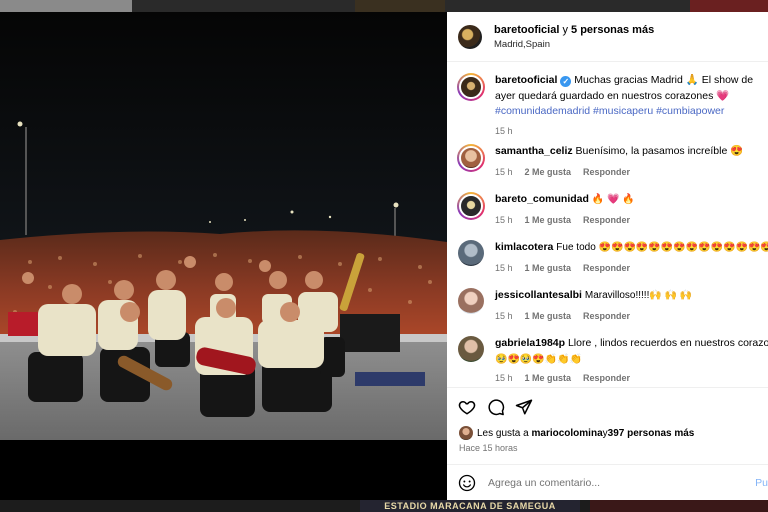 This screenshot has width=768, height=512. What do you see at coordinates (524, 407) in the screenshot?
I see `share-icon` at bounding box center [524, 407].